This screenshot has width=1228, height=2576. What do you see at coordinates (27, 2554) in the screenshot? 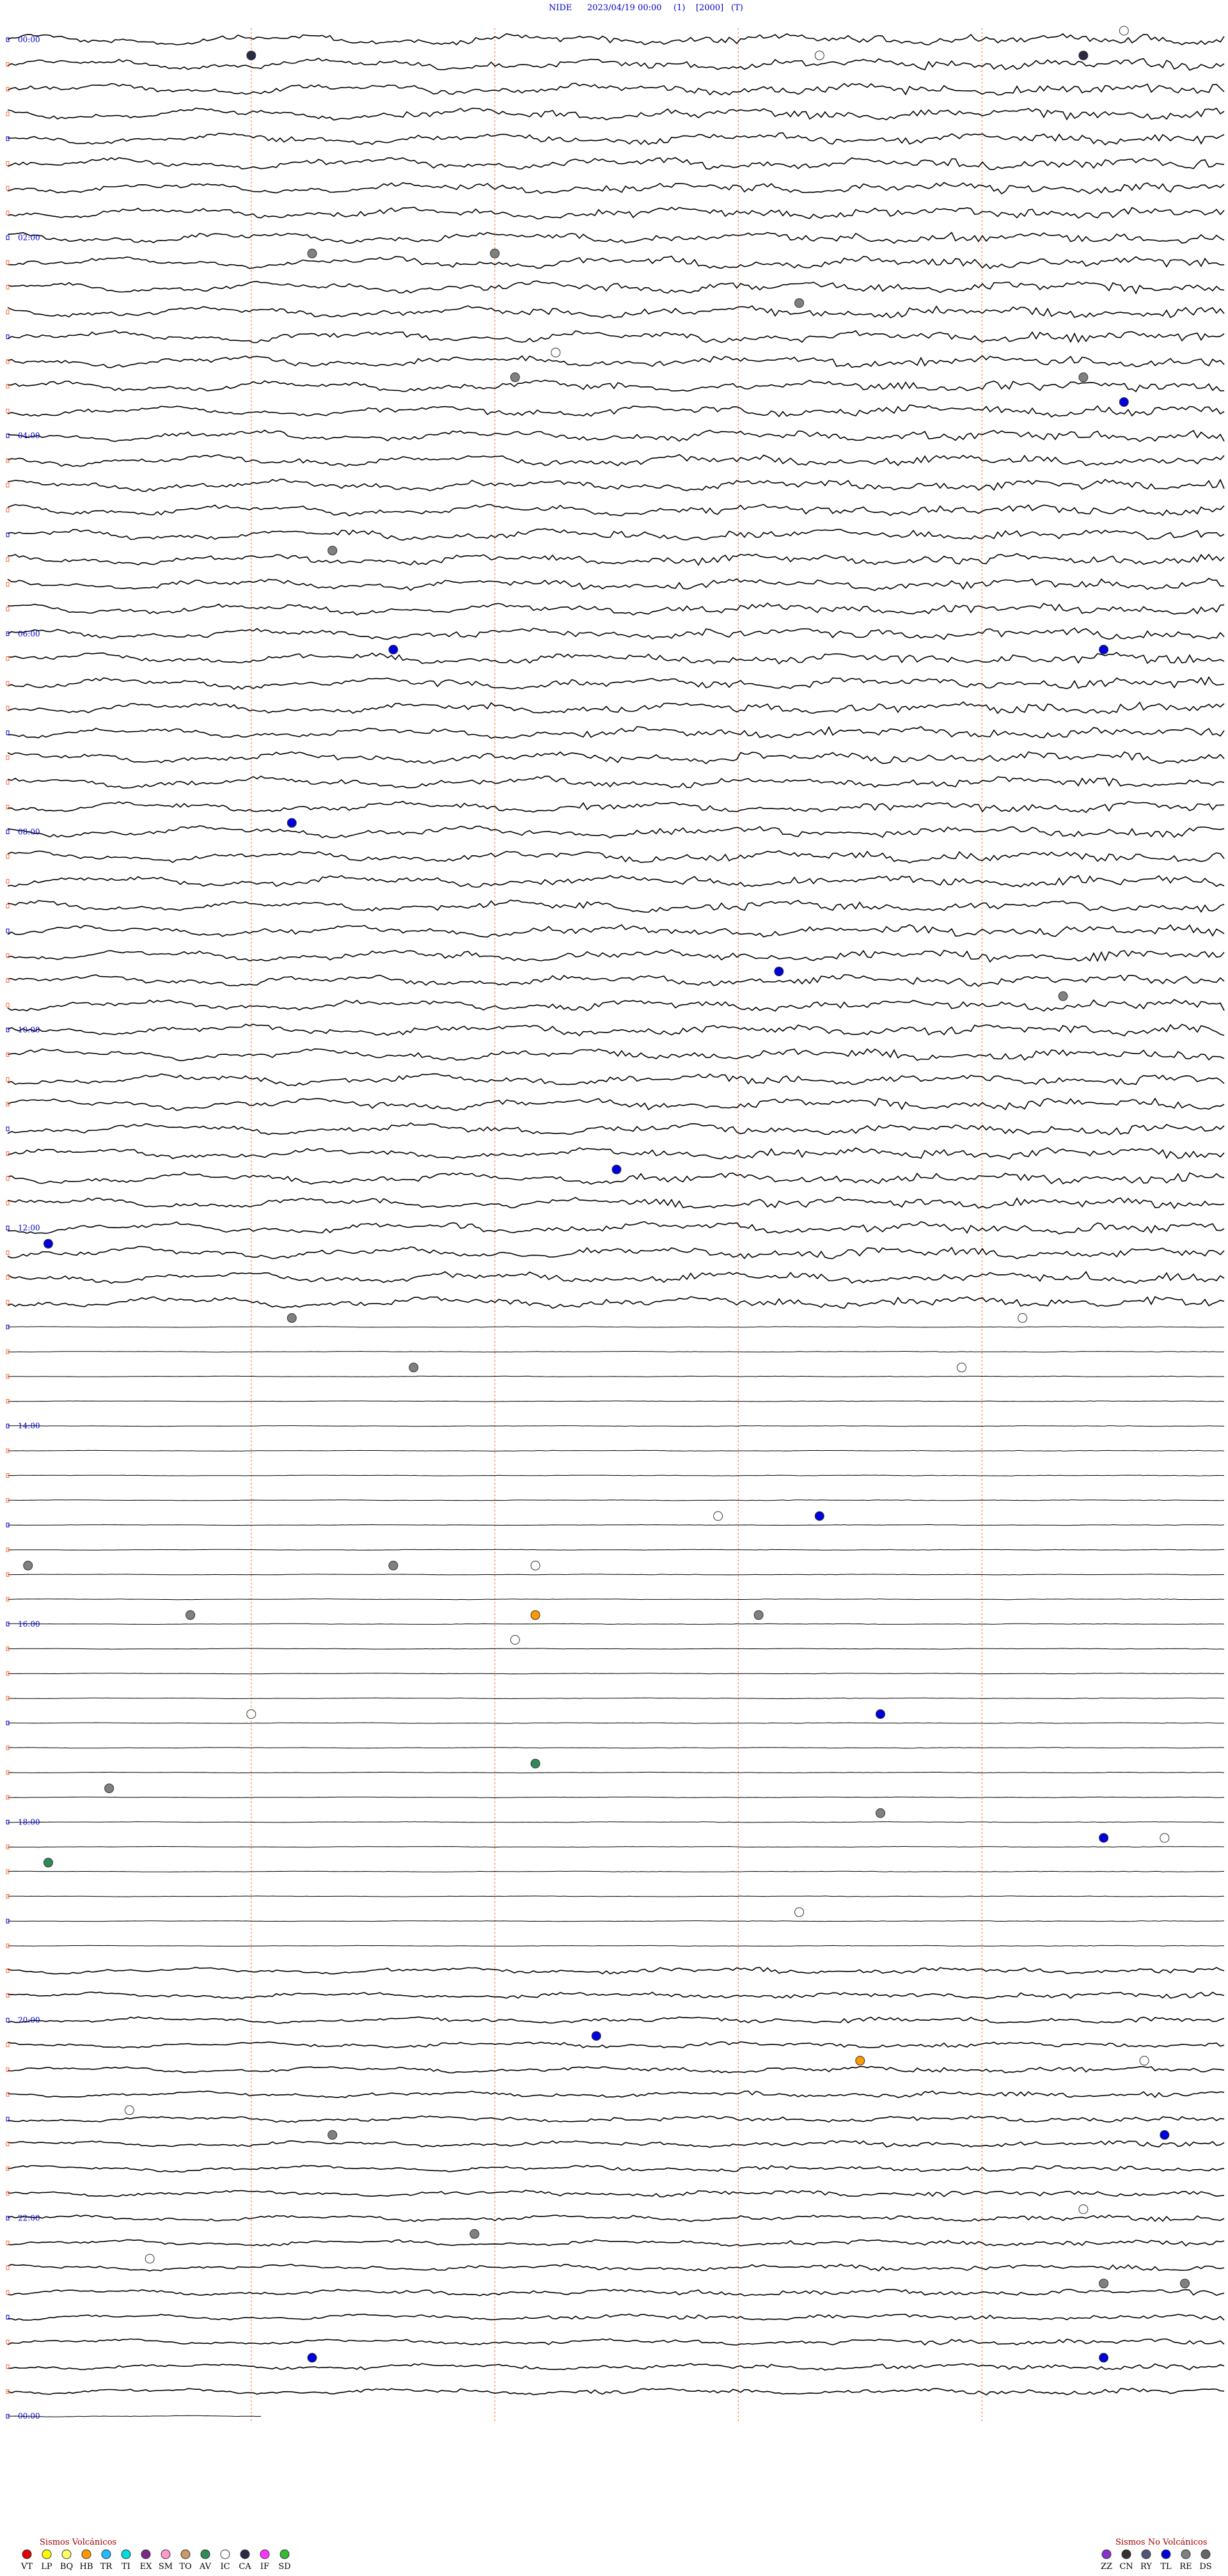
I see `legend-swatch-vt` at bounding box center [27, 2554].